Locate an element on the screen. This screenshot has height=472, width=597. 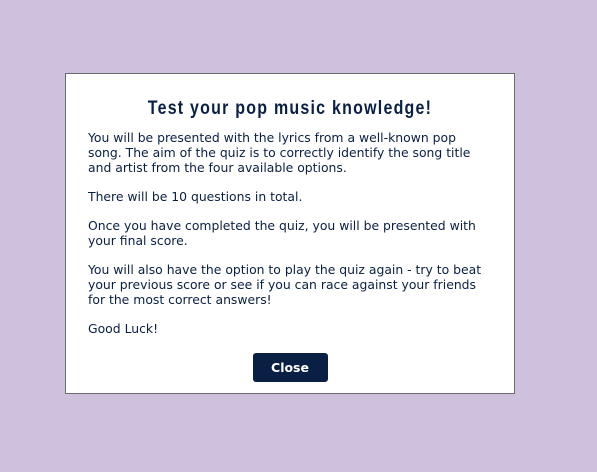
close-button: Close is located at coordinates (290, 367).